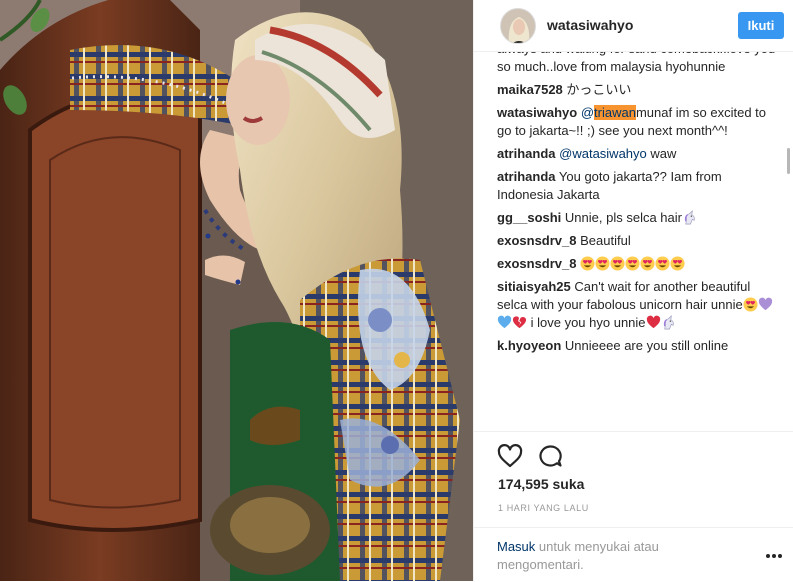 The width and height of the screenshot is (793, 582). Describe the element at coordinates (603, 153) in the screenshot. I see `comment-mention: @watasiwahyo` at that location.